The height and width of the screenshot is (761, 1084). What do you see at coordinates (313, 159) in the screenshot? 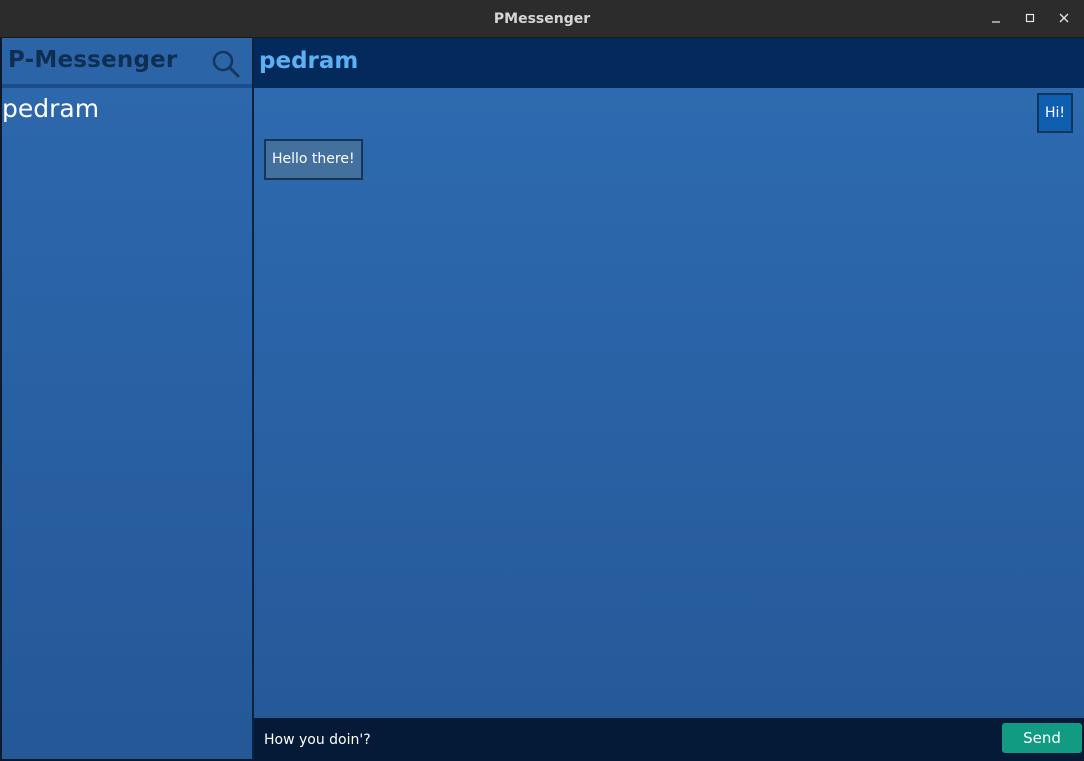
I see `incoming-message: Hello there!` at bounding box center [313, 159].